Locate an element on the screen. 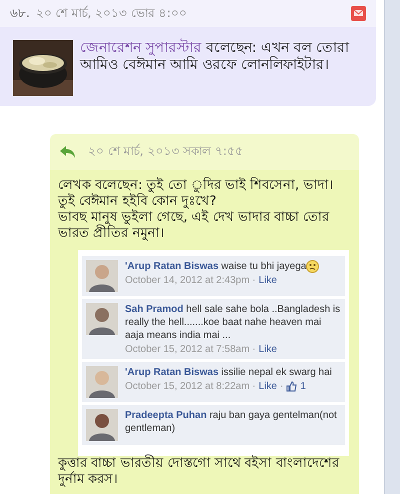 The height and width of the screenshot is (494, 400). reply-icon is located at coordinates (68, 152).